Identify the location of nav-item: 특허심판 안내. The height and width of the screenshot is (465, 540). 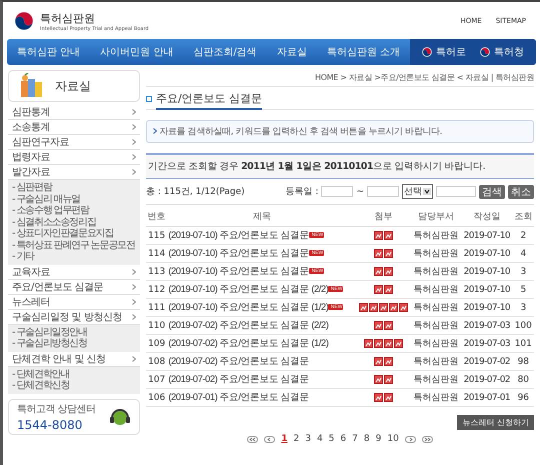
(48, 52).